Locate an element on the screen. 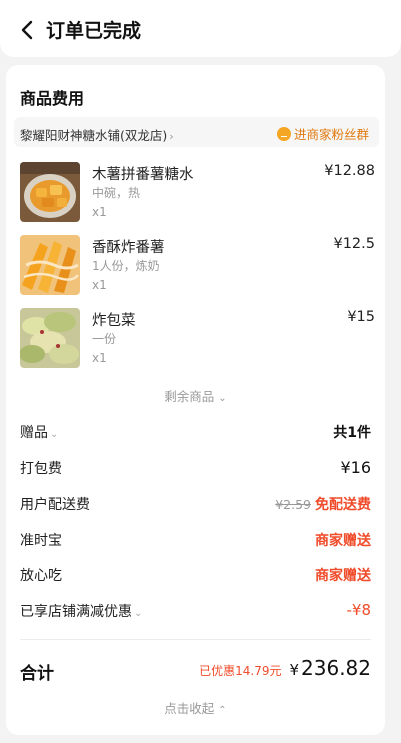 The height and width of the screenshot is (743, 401). currency-symbol: ¥ is located at coordinates (294, 670).